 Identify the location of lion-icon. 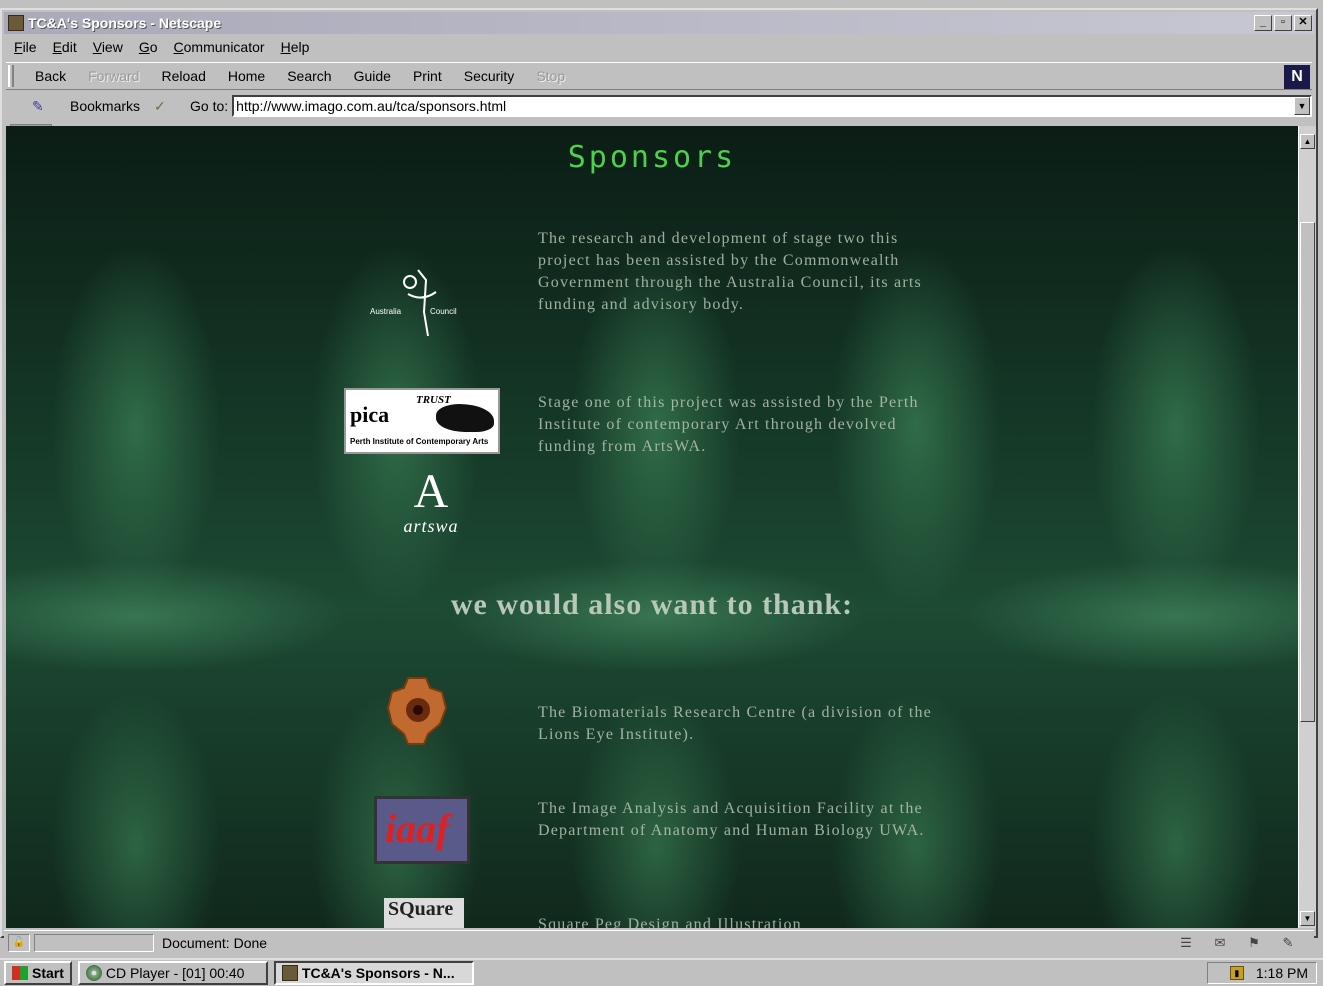
(465, 418).